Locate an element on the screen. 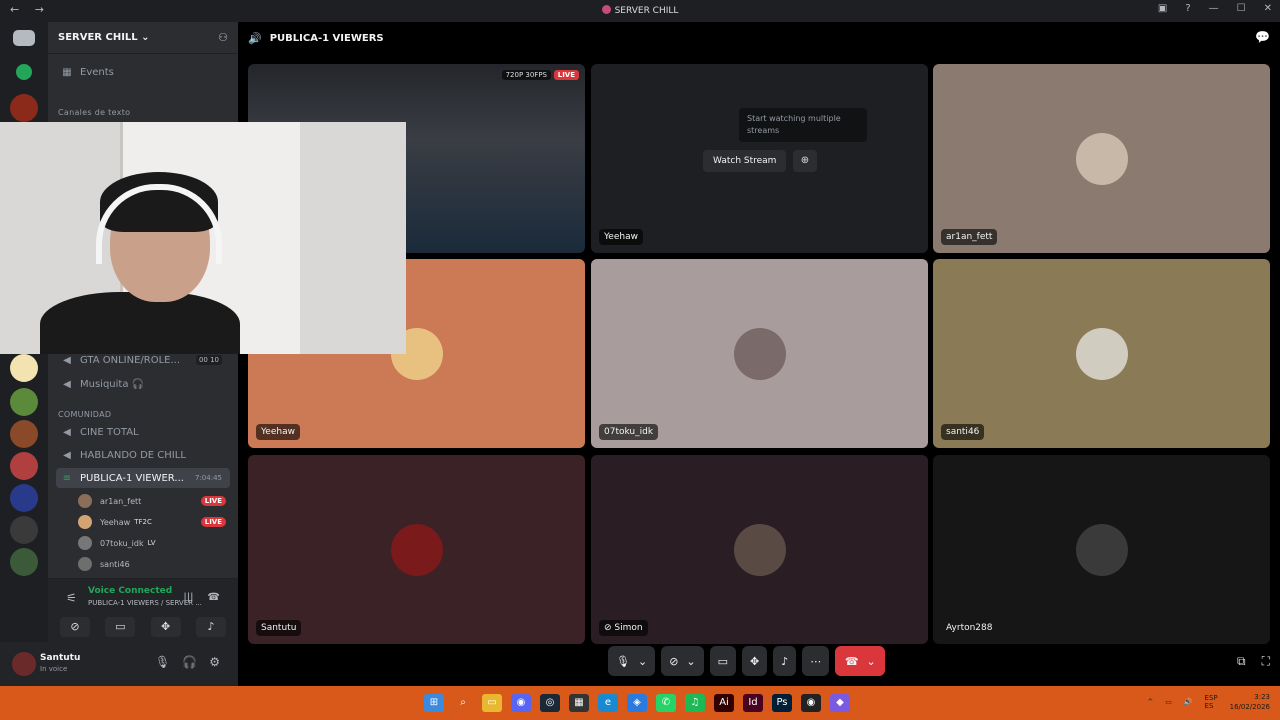  headphones-icon: 🎧 is located at coordinates (189, 662).